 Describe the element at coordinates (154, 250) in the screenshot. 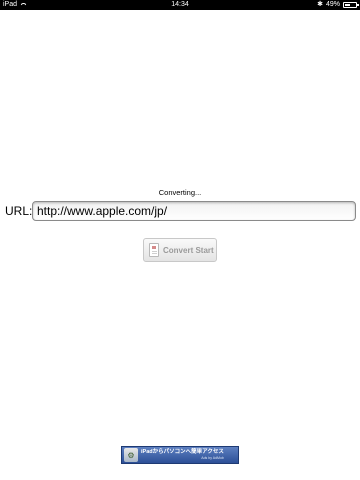

I see `document-icon` at that location.